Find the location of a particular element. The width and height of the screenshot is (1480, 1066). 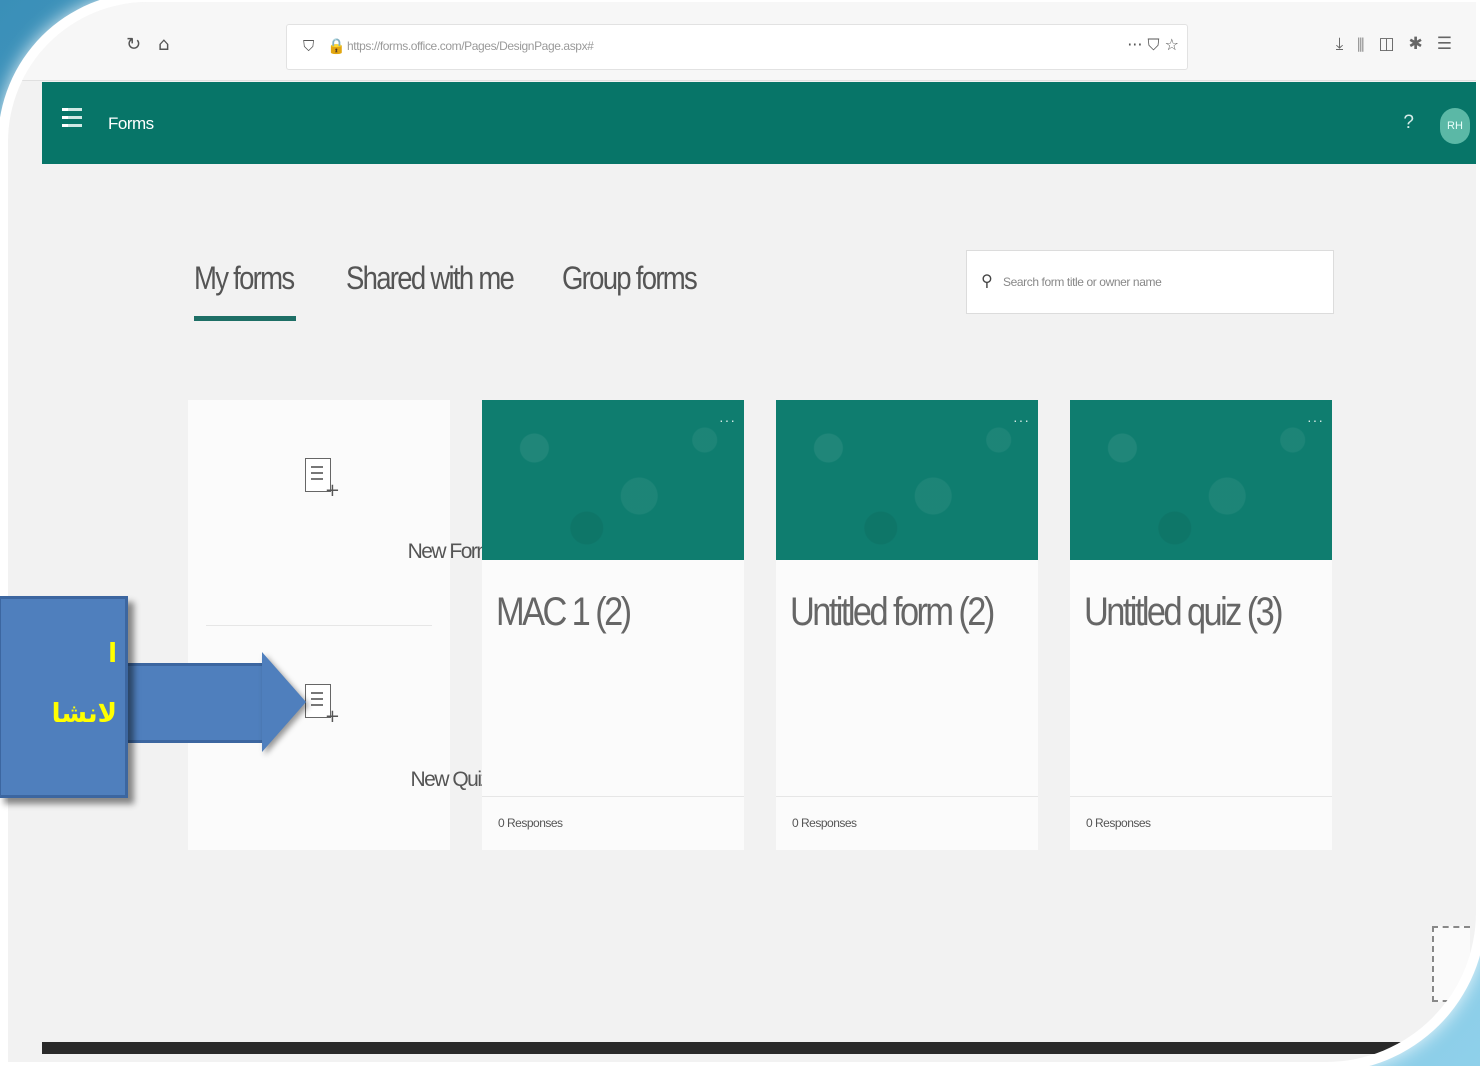

browser-extensions: ⤓⫴◫✱☰ is located at coordinates (1401, 44).